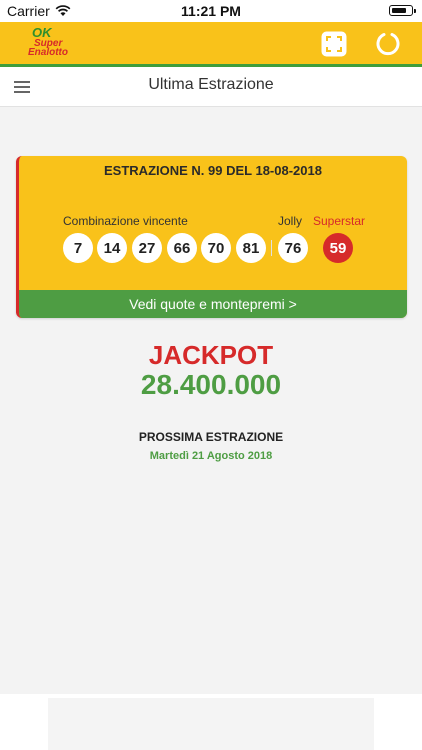 This screenshot has height=750, width=422. Describe the element at coordinates (338, 248) in the screenshot. I see `superstar-ball: 59` at that location.